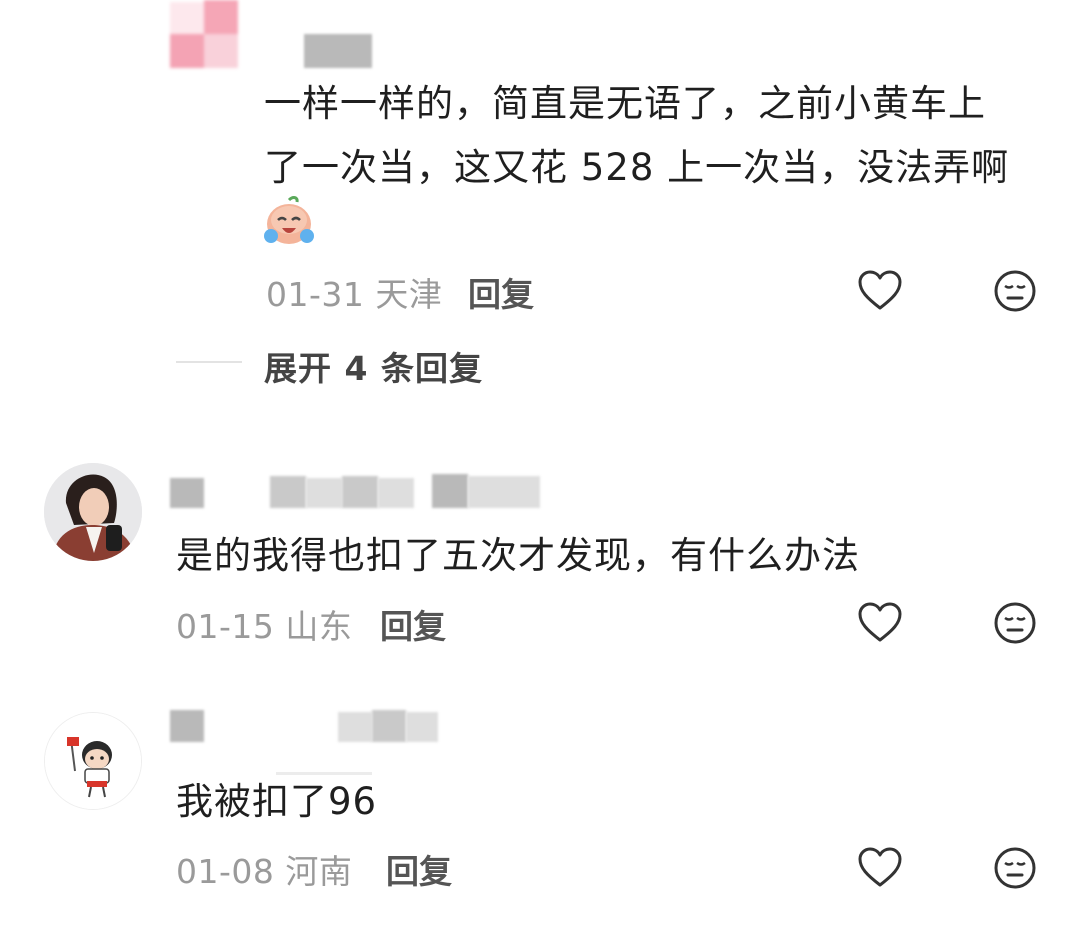 The image size is (1080, 933). Describe the element at coordinates (373, 366) in the screenshot. I see `expand-replies-button: 展开 4 条回复` at that location.